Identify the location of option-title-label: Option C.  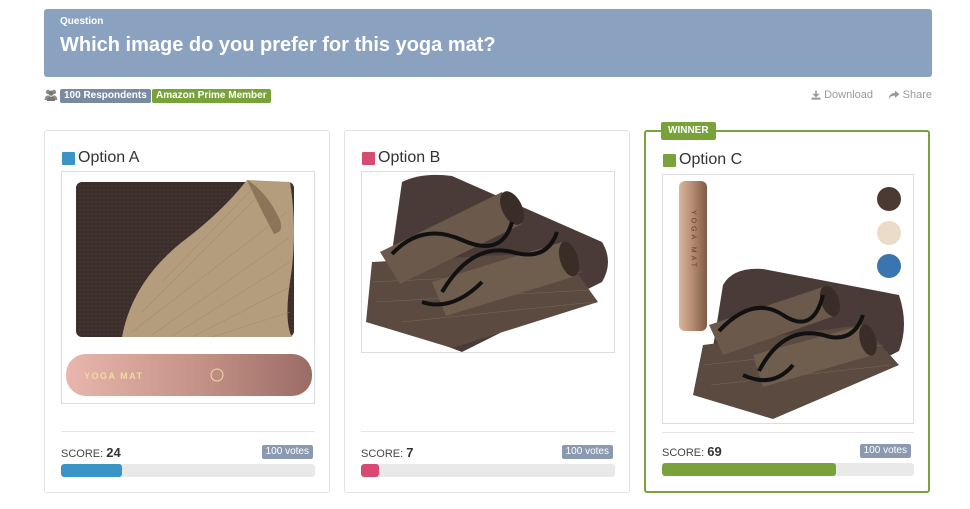
(711, 159).